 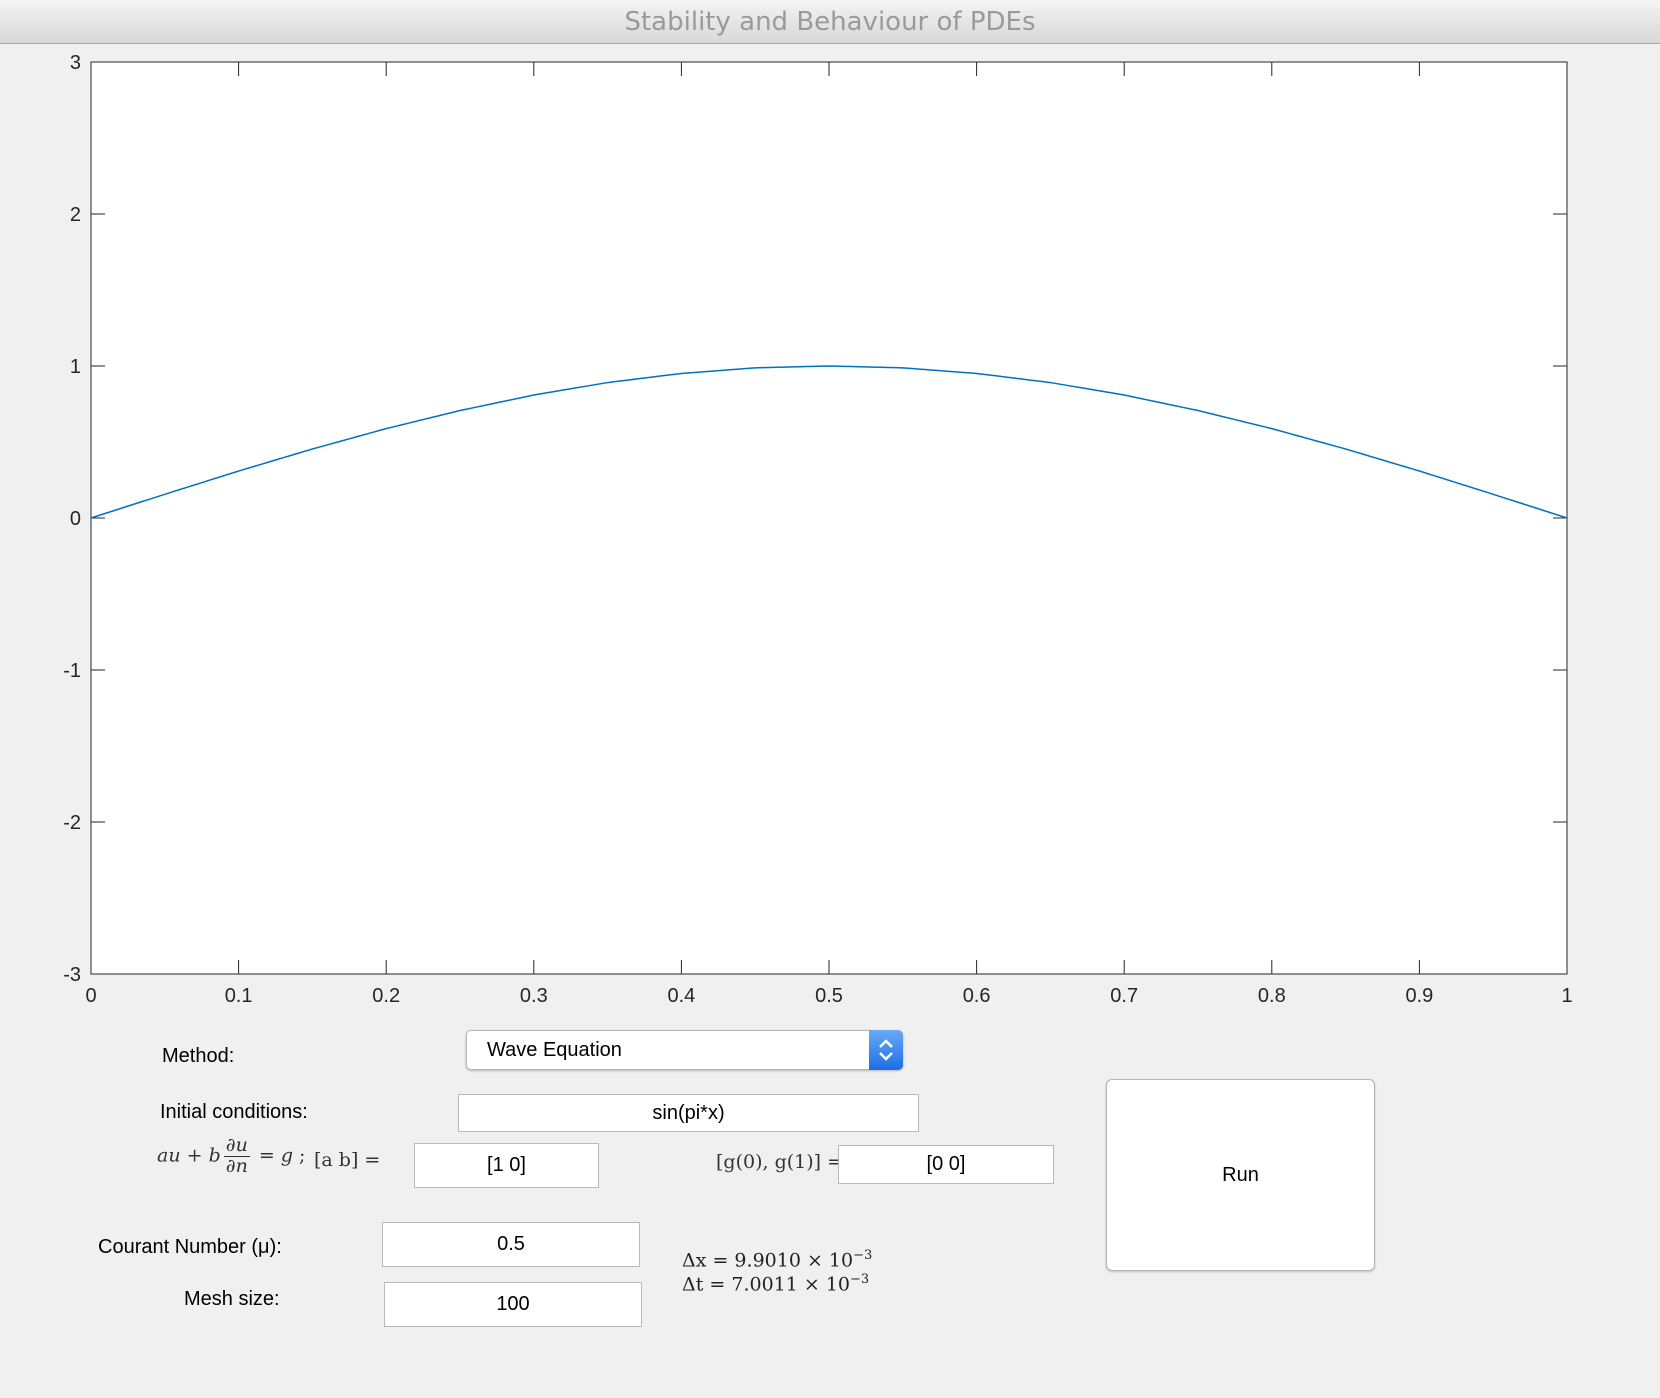 I want to click on chevron-updown-icon, so click(x=886, y=1050).